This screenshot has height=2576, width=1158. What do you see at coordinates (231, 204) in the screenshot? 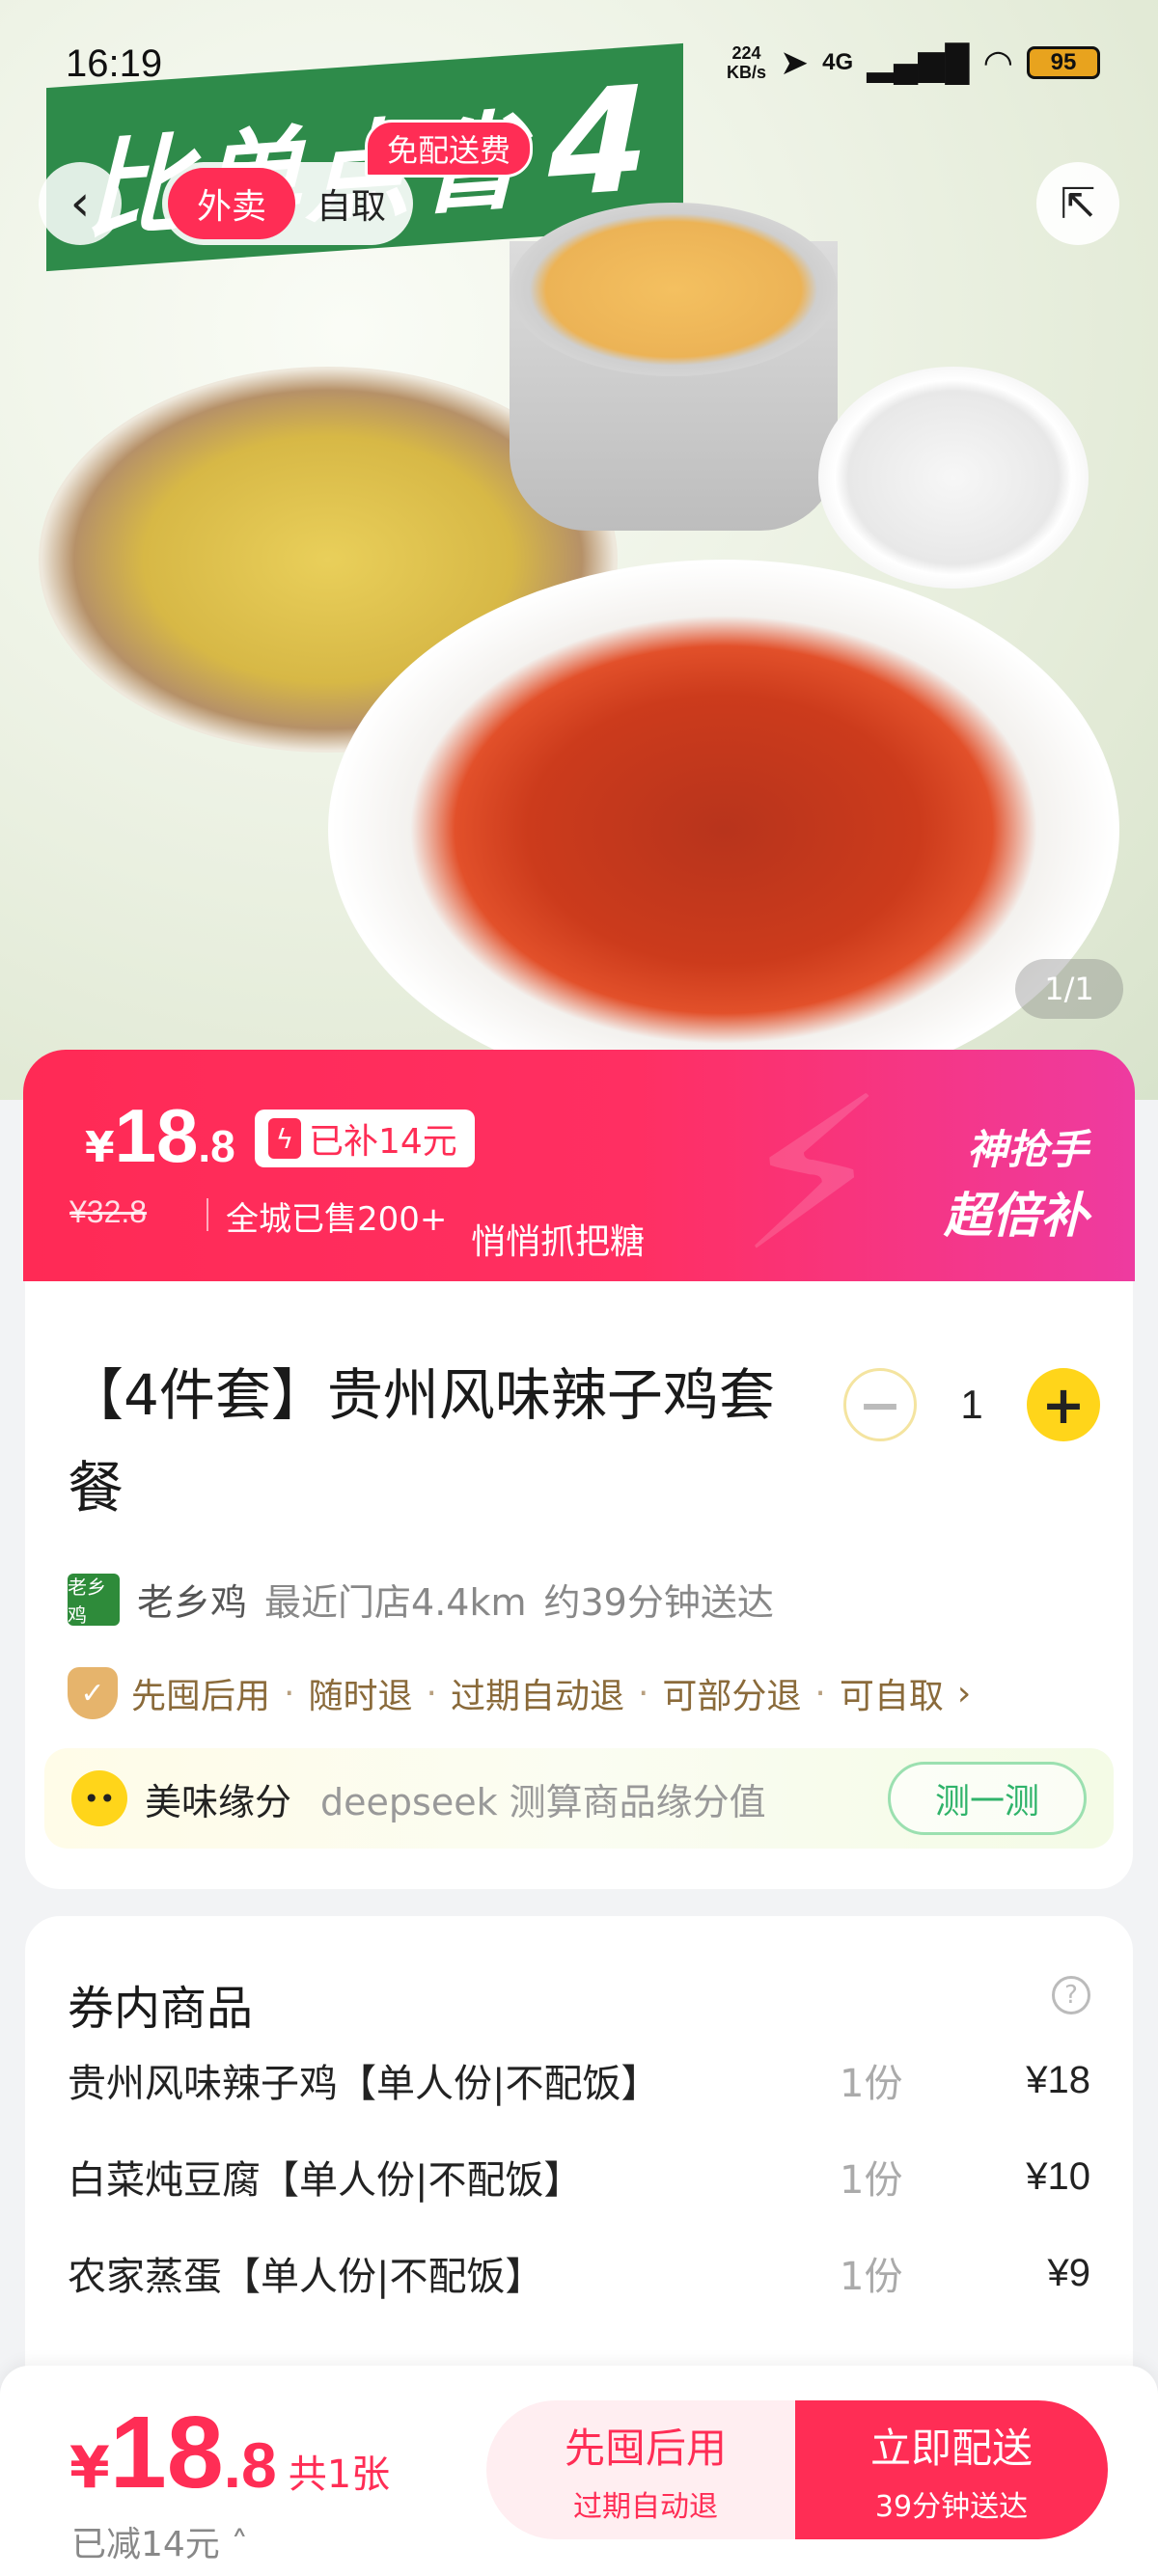
I see `mode-delivery-tab: 外卖` at bounding box center [231, 204].